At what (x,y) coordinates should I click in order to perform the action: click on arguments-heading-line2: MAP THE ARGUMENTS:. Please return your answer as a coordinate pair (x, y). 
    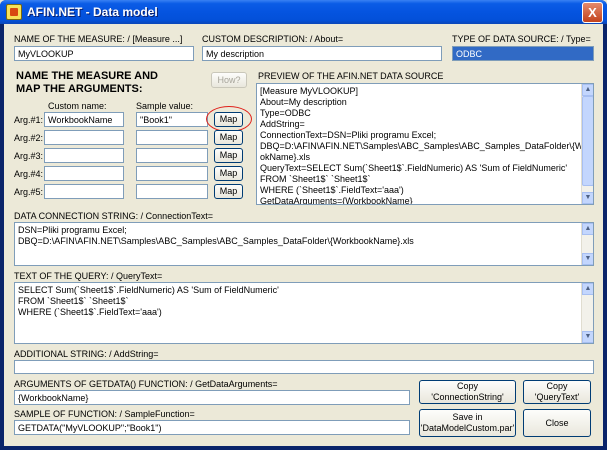
    Looking at the image, I should click on (79, 89).